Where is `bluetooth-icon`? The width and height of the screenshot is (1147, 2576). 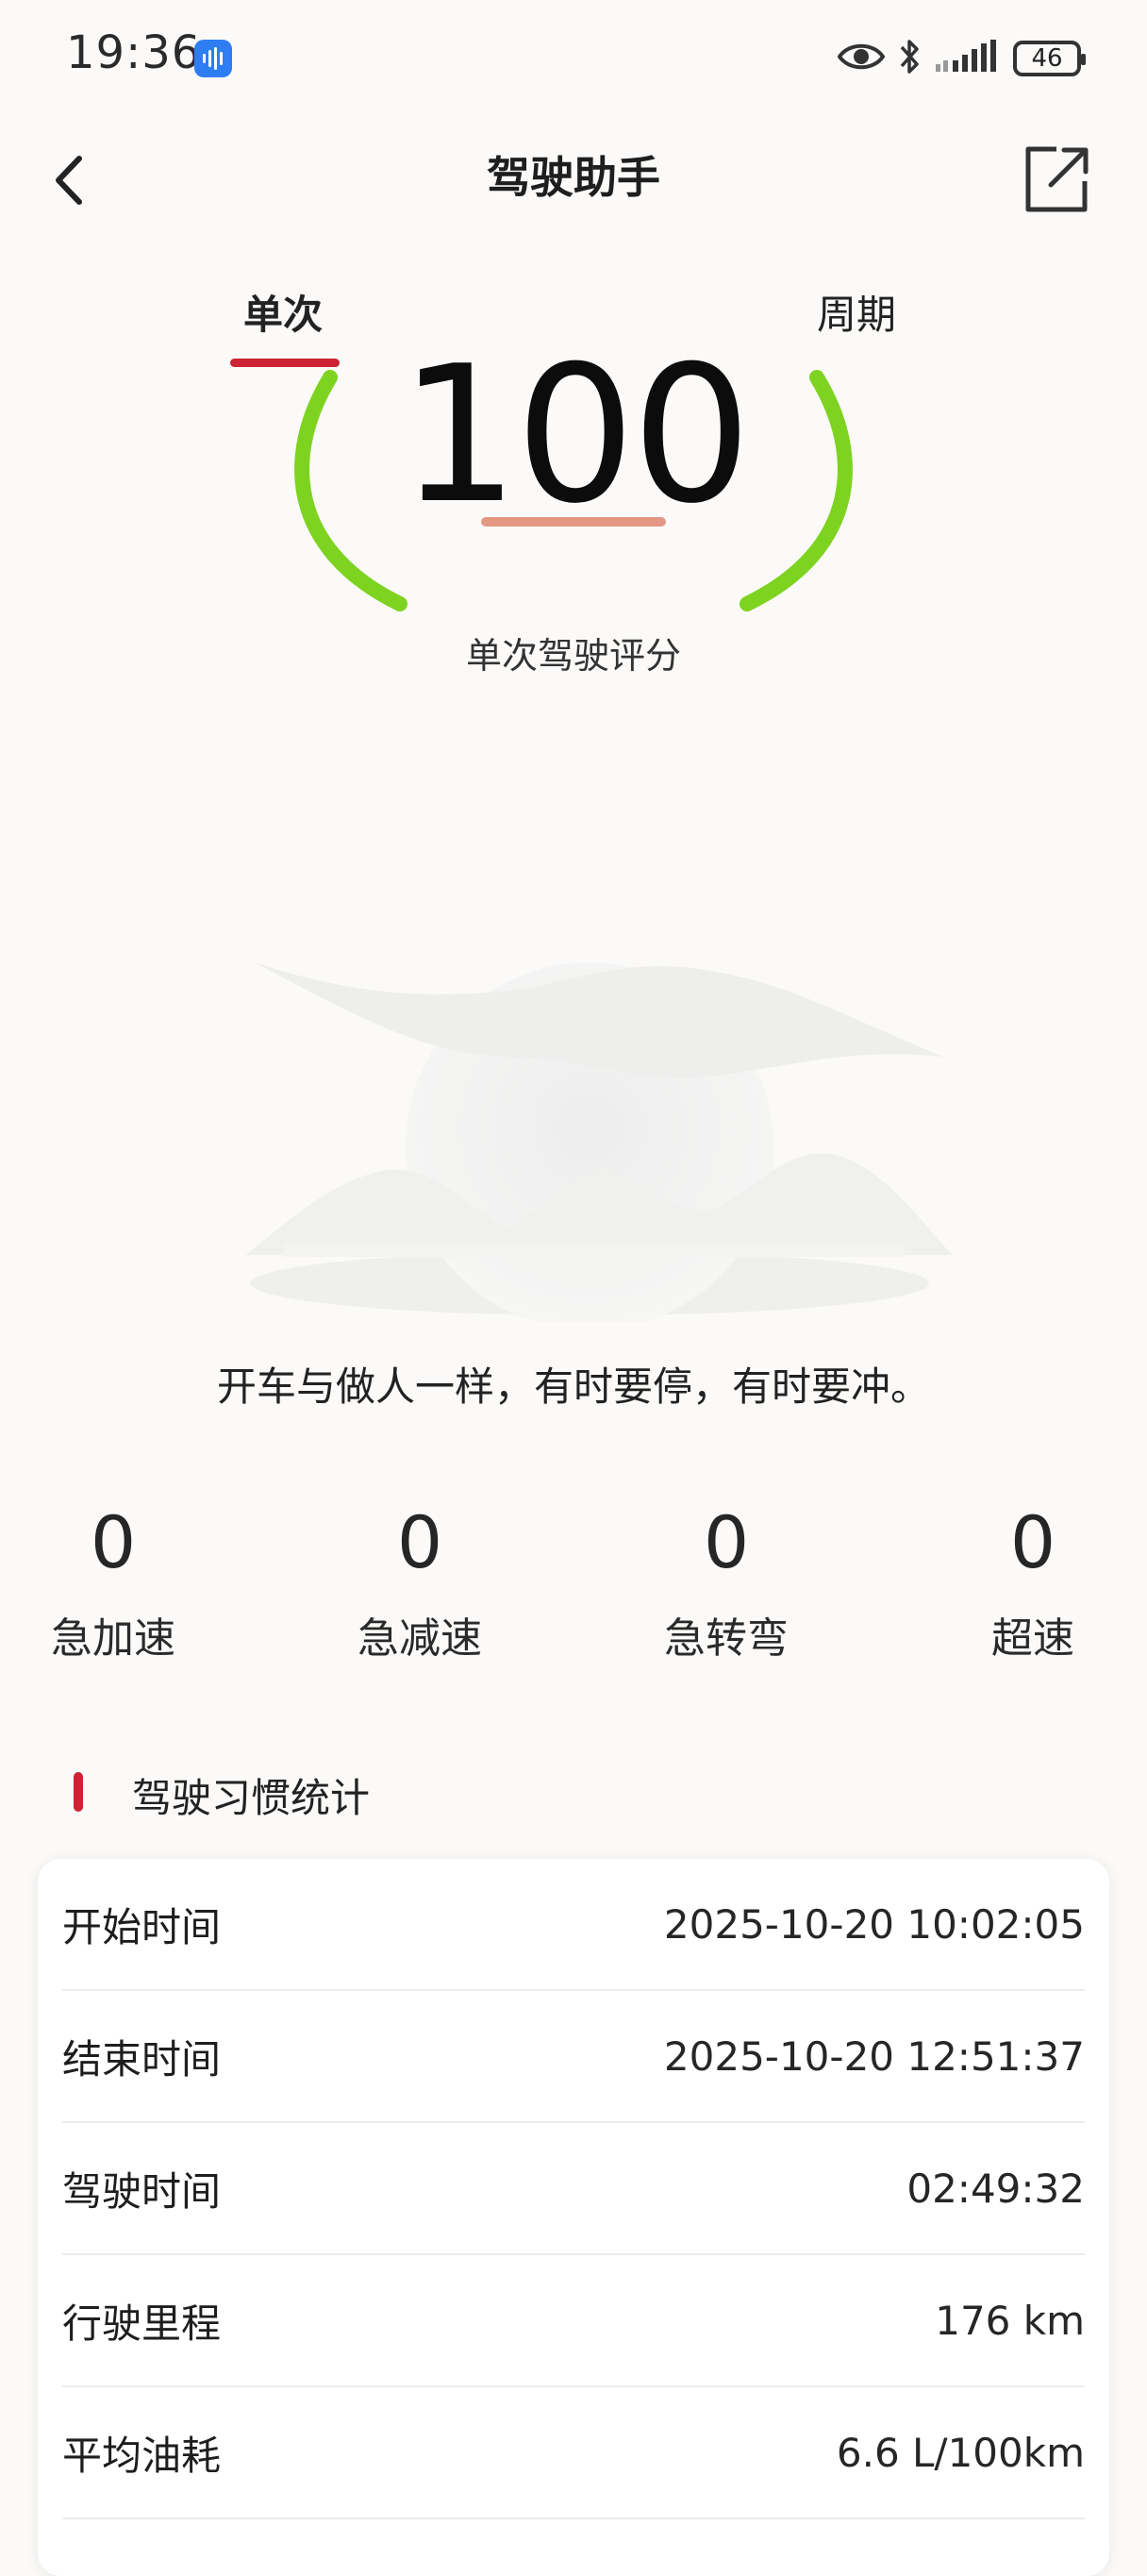 bluetooth-icon is located at coordinates (909, 58).